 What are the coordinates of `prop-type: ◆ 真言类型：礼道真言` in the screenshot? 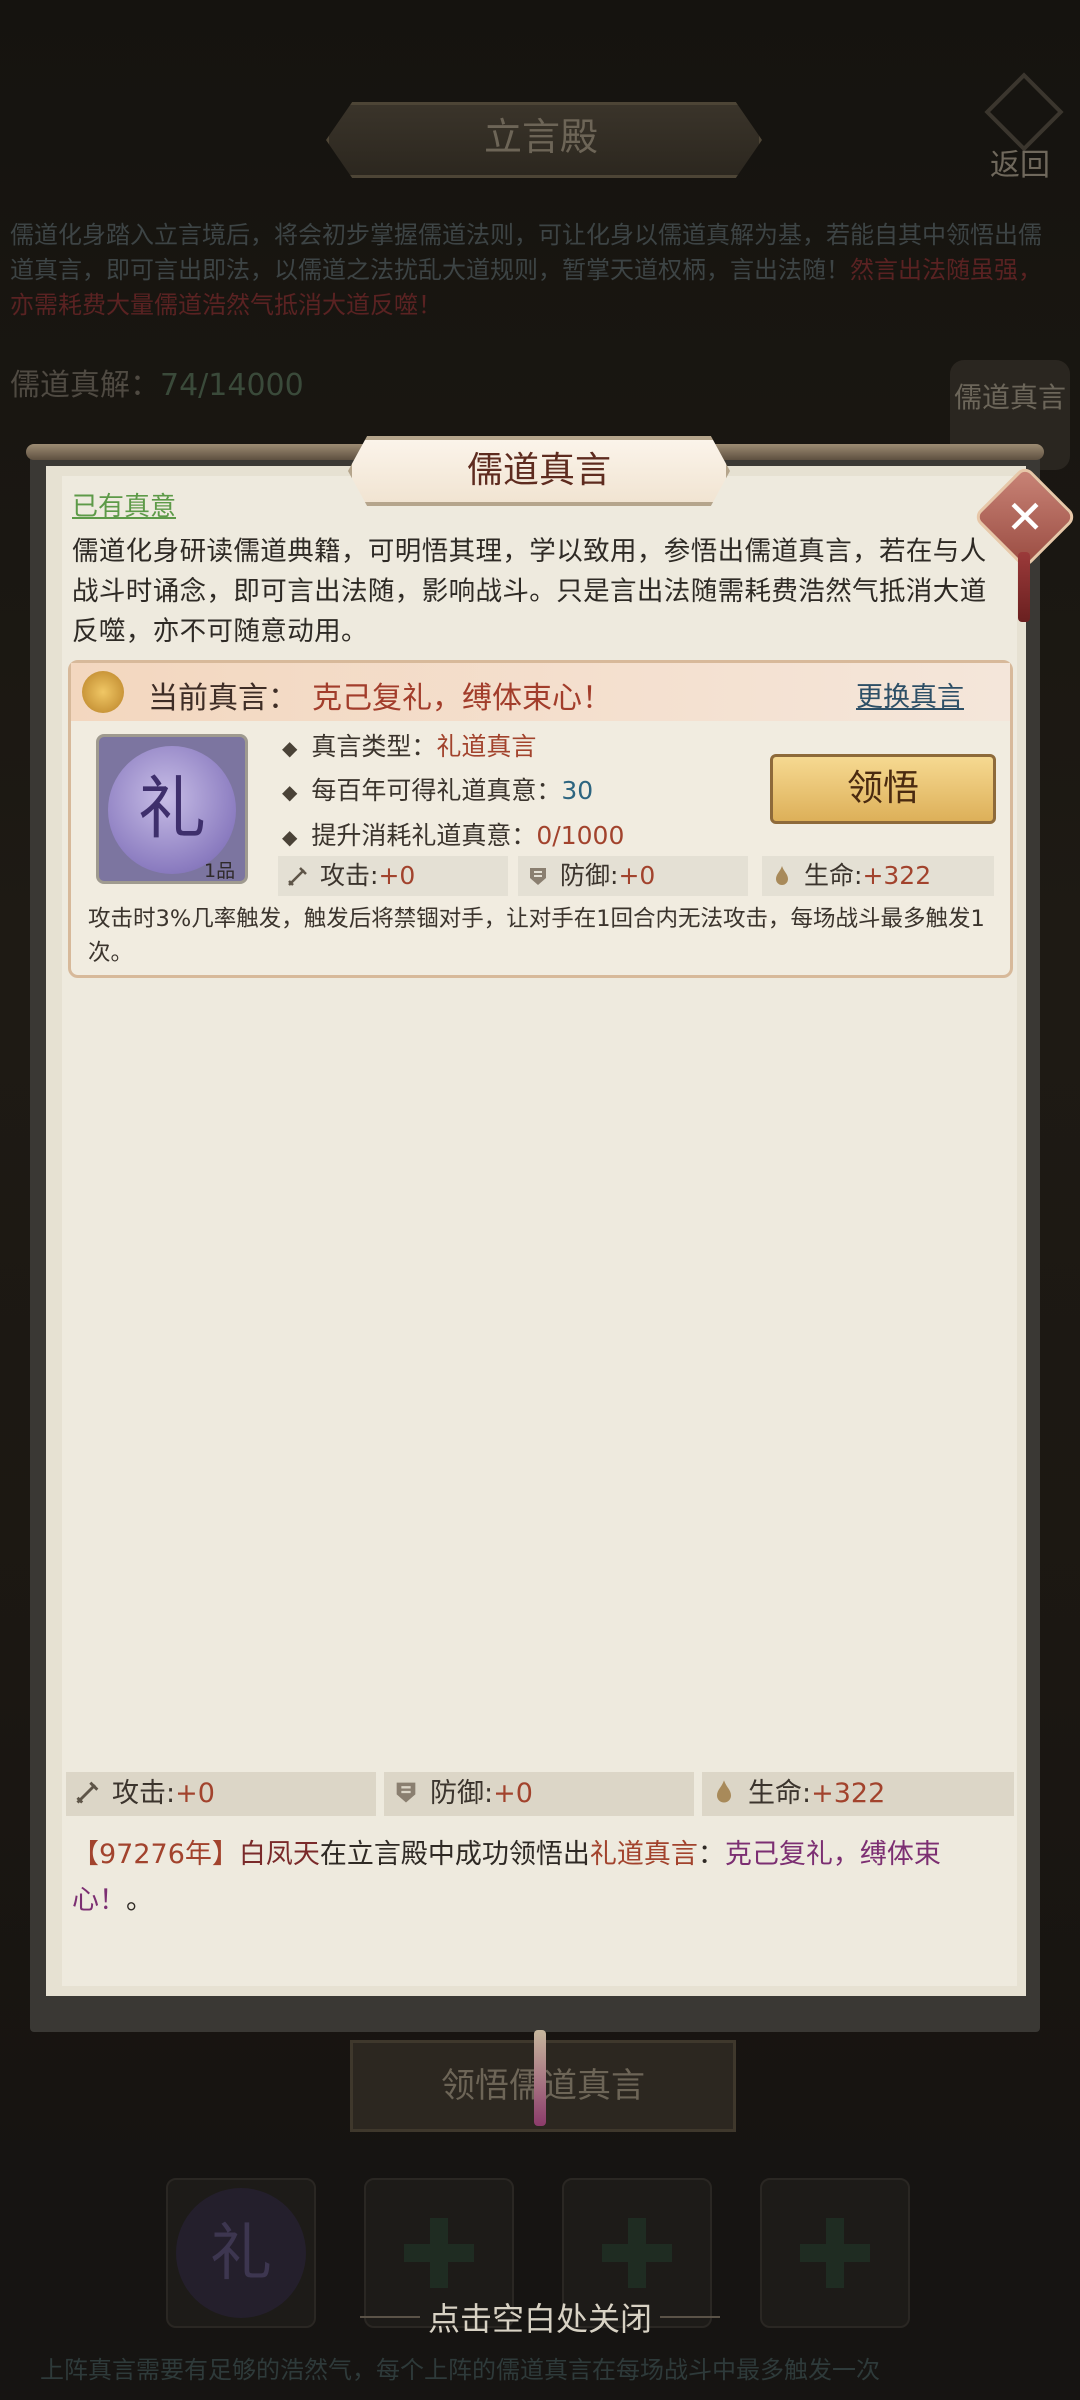 It's located at (409, 746).